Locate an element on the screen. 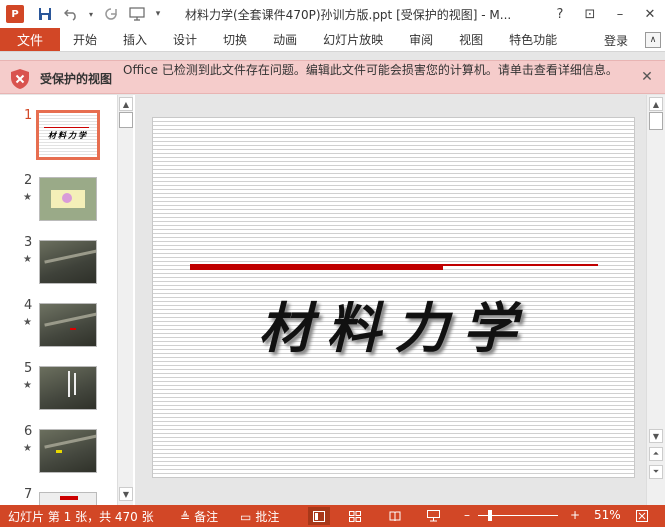 Image resolution: width=665 pixels, height=527 pixels. shield-warning-icon is located at coordinates (20, 79).